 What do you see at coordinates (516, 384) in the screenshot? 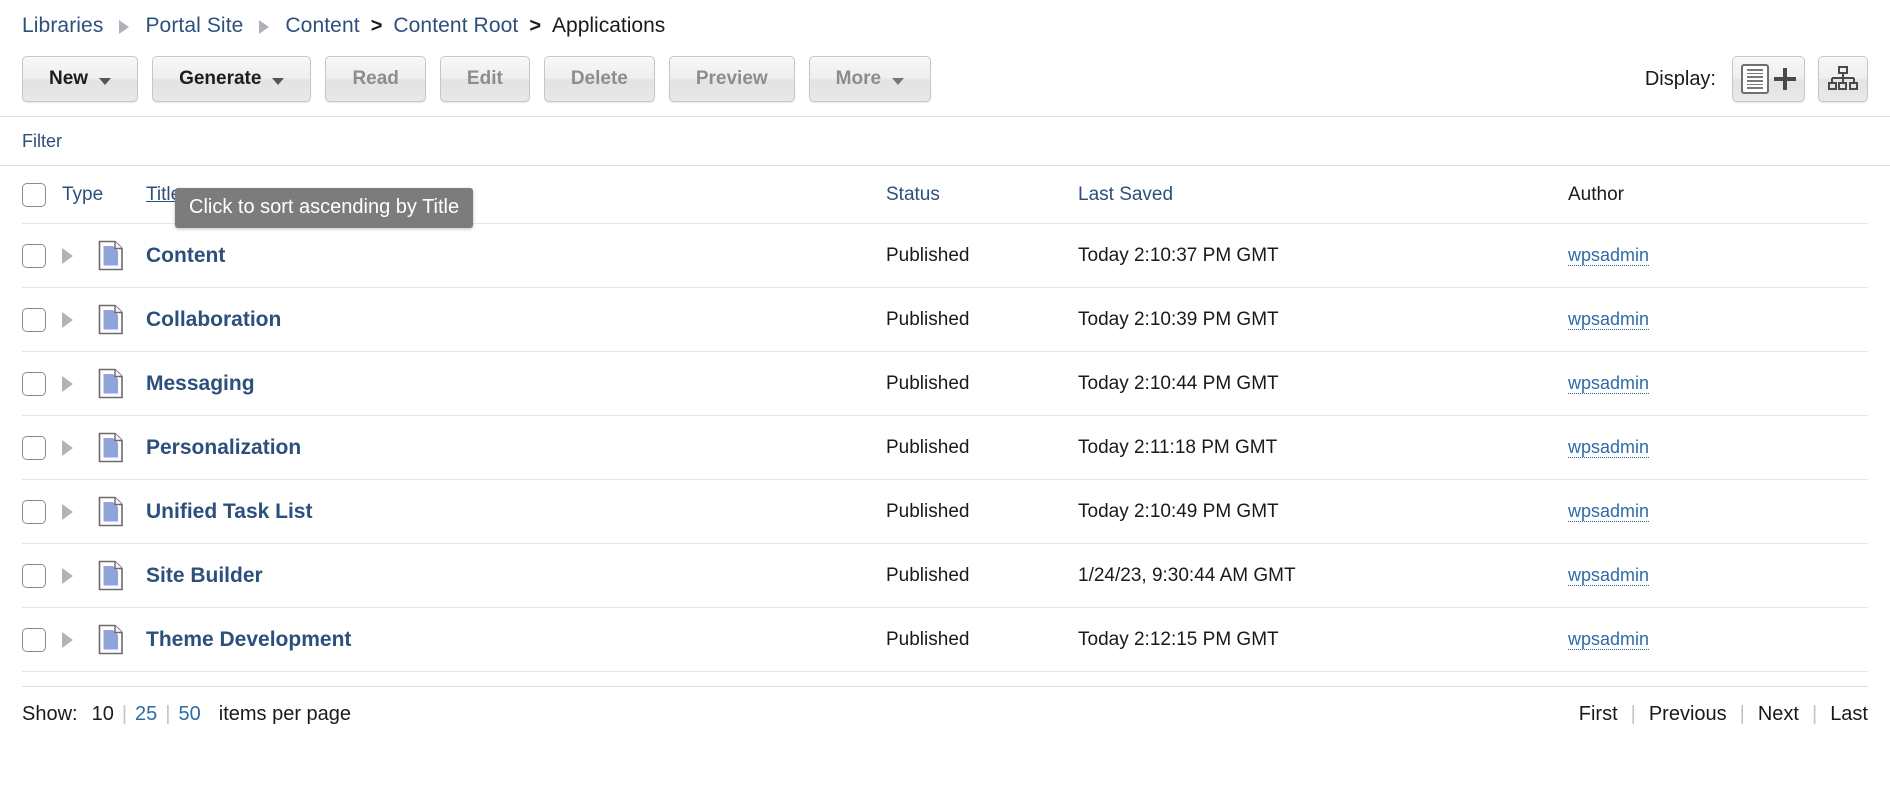
I see `row-title-cell: Messaging` at bounding box center [516, 384].